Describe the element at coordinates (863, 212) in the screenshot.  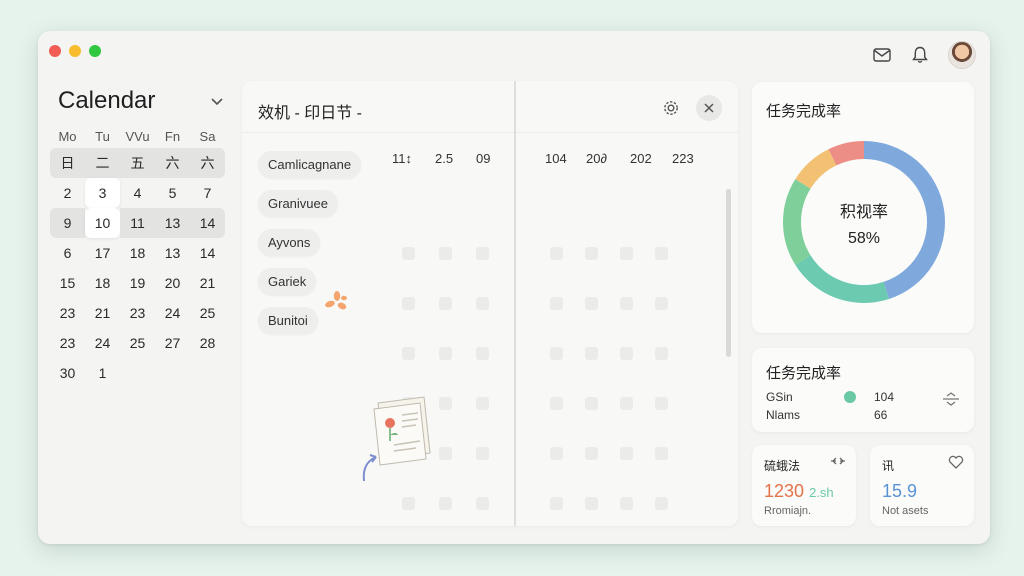
I see `donut-center-label: 积视率` at that location.